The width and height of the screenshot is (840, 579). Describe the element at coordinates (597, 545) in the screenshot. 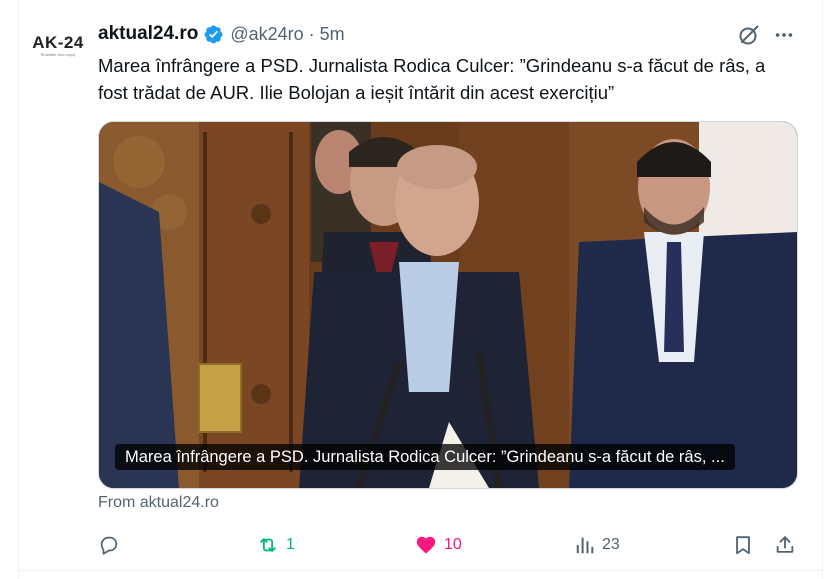

I see `views-button: 23` at that location.